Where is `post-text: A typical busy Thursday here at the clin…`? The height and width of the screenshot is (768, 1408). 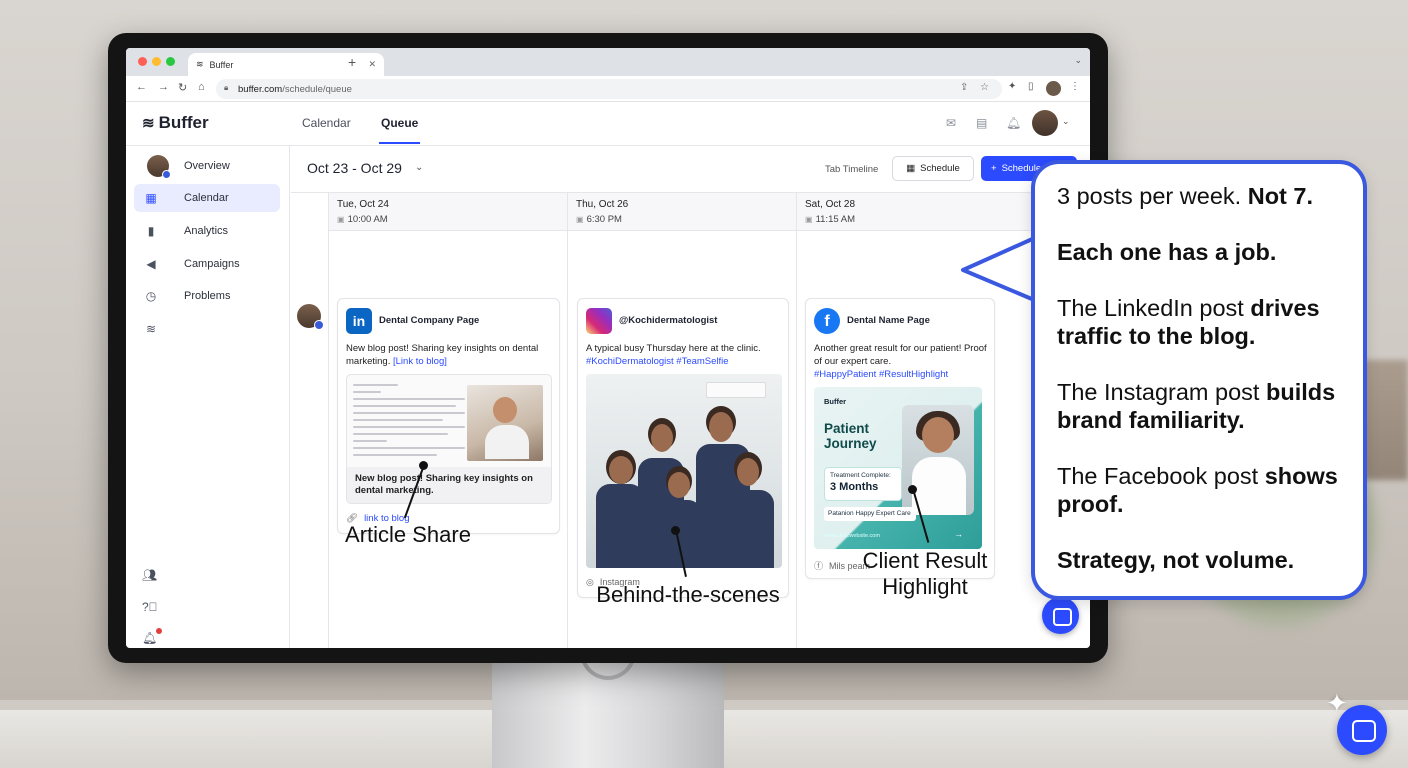
post-text: A typical busy Thursday here at the clin… is located at coordinates (673, 355).